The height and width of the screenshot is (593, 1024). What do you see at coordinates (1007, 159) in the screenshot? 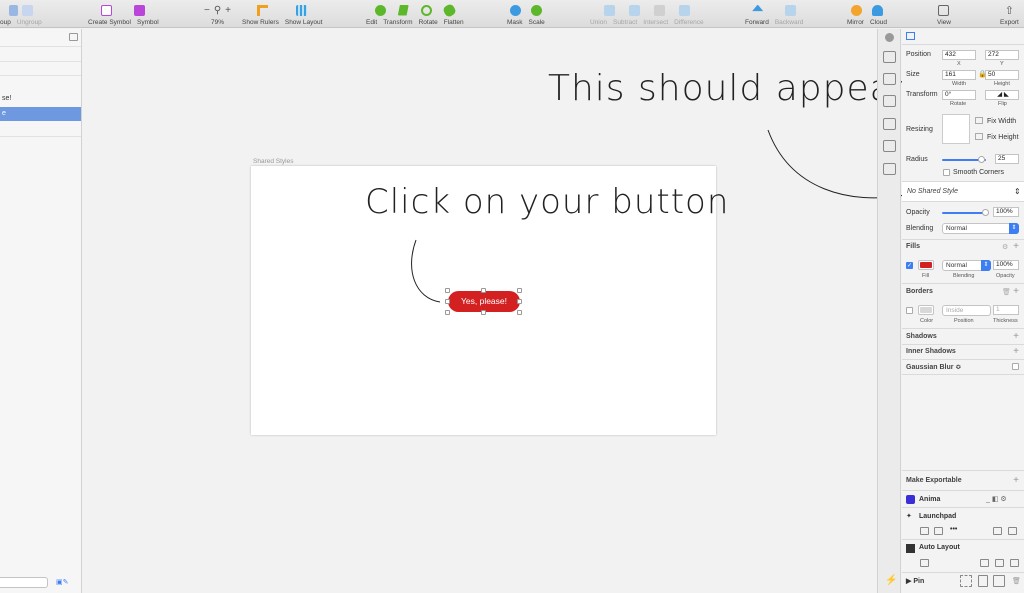
I see `radius-field: 25` at bounding box center [1007, 159].